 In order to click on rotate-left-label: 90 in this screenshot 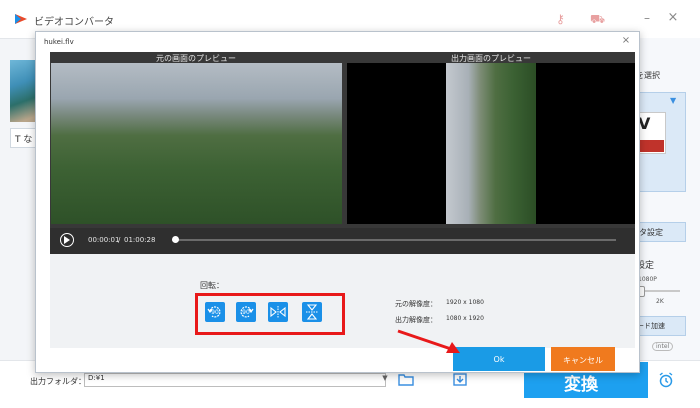, I will do `click(215, 312)`.